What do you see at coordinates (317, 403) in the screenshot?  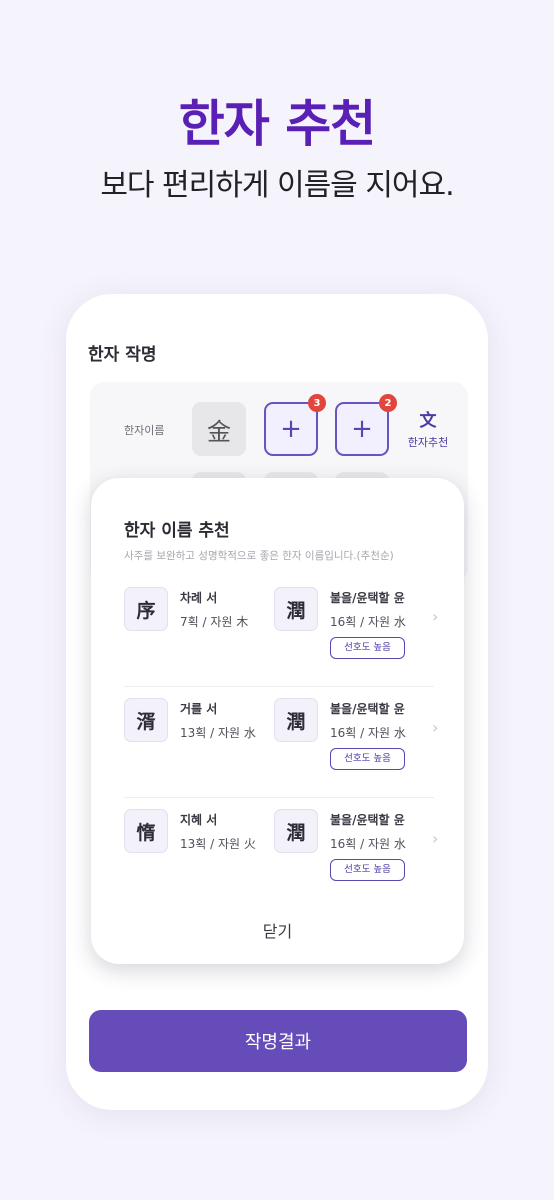 I see `count-badge-1: 3` at bounding box center [317, 403].